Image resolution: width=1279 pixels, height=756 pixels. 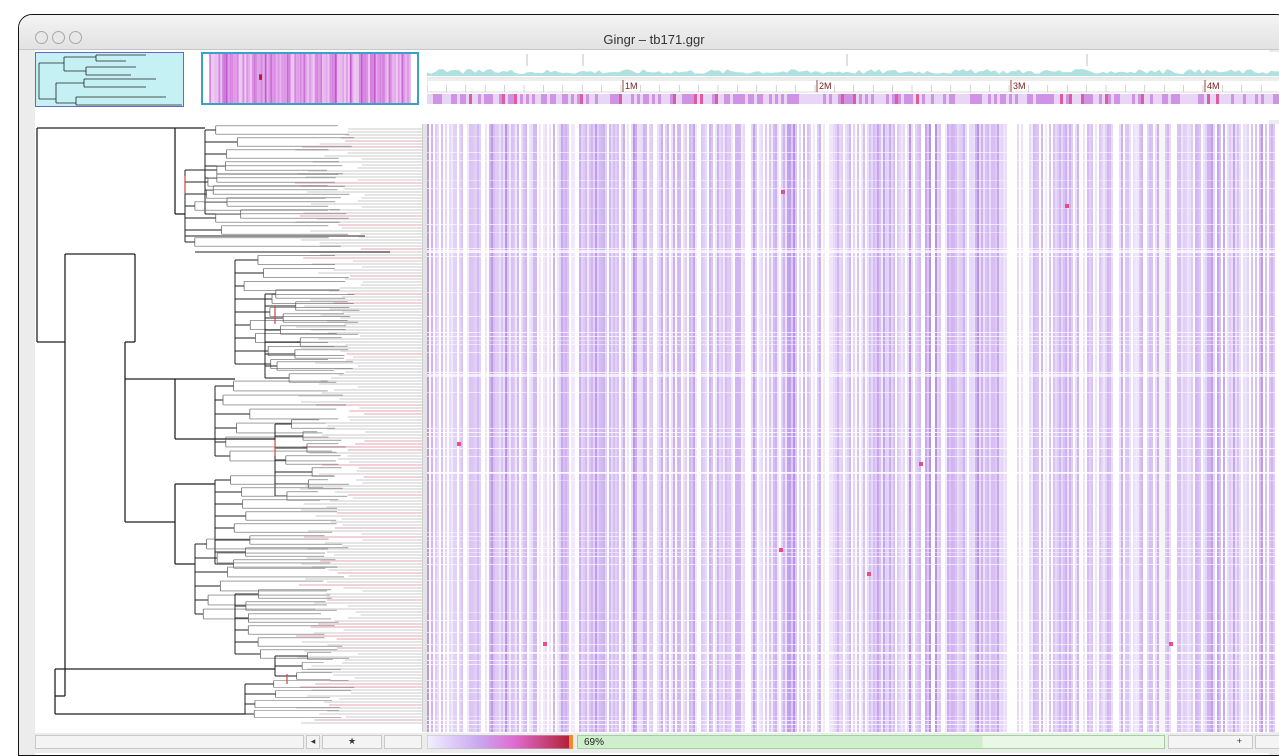 What do you see at coordinates (109, 79) in the screenshot?
I see `tree-overview` at bounding box center [109, 79].